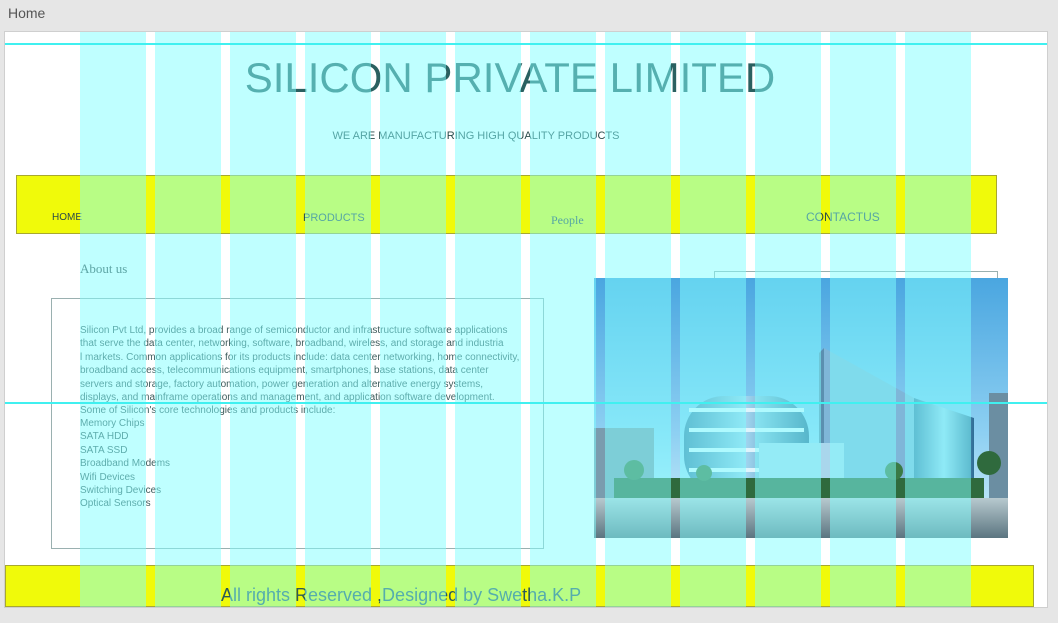  Describe the element at coordinates (121, 491) in the screenshot. I see `list-item: Switching Devices` at that location.